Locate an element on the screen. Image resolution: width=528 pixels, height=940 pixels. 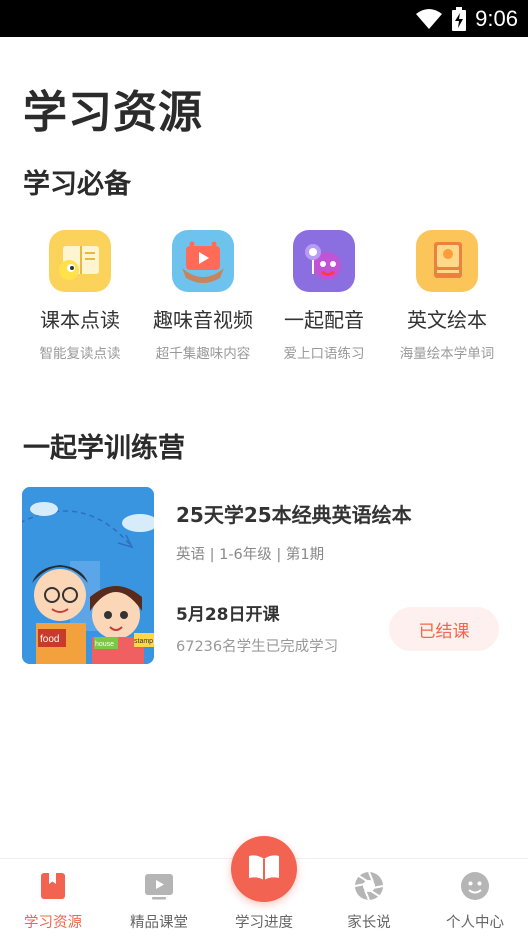
status-icons: 9:06 is located at coordinates (466, 18).